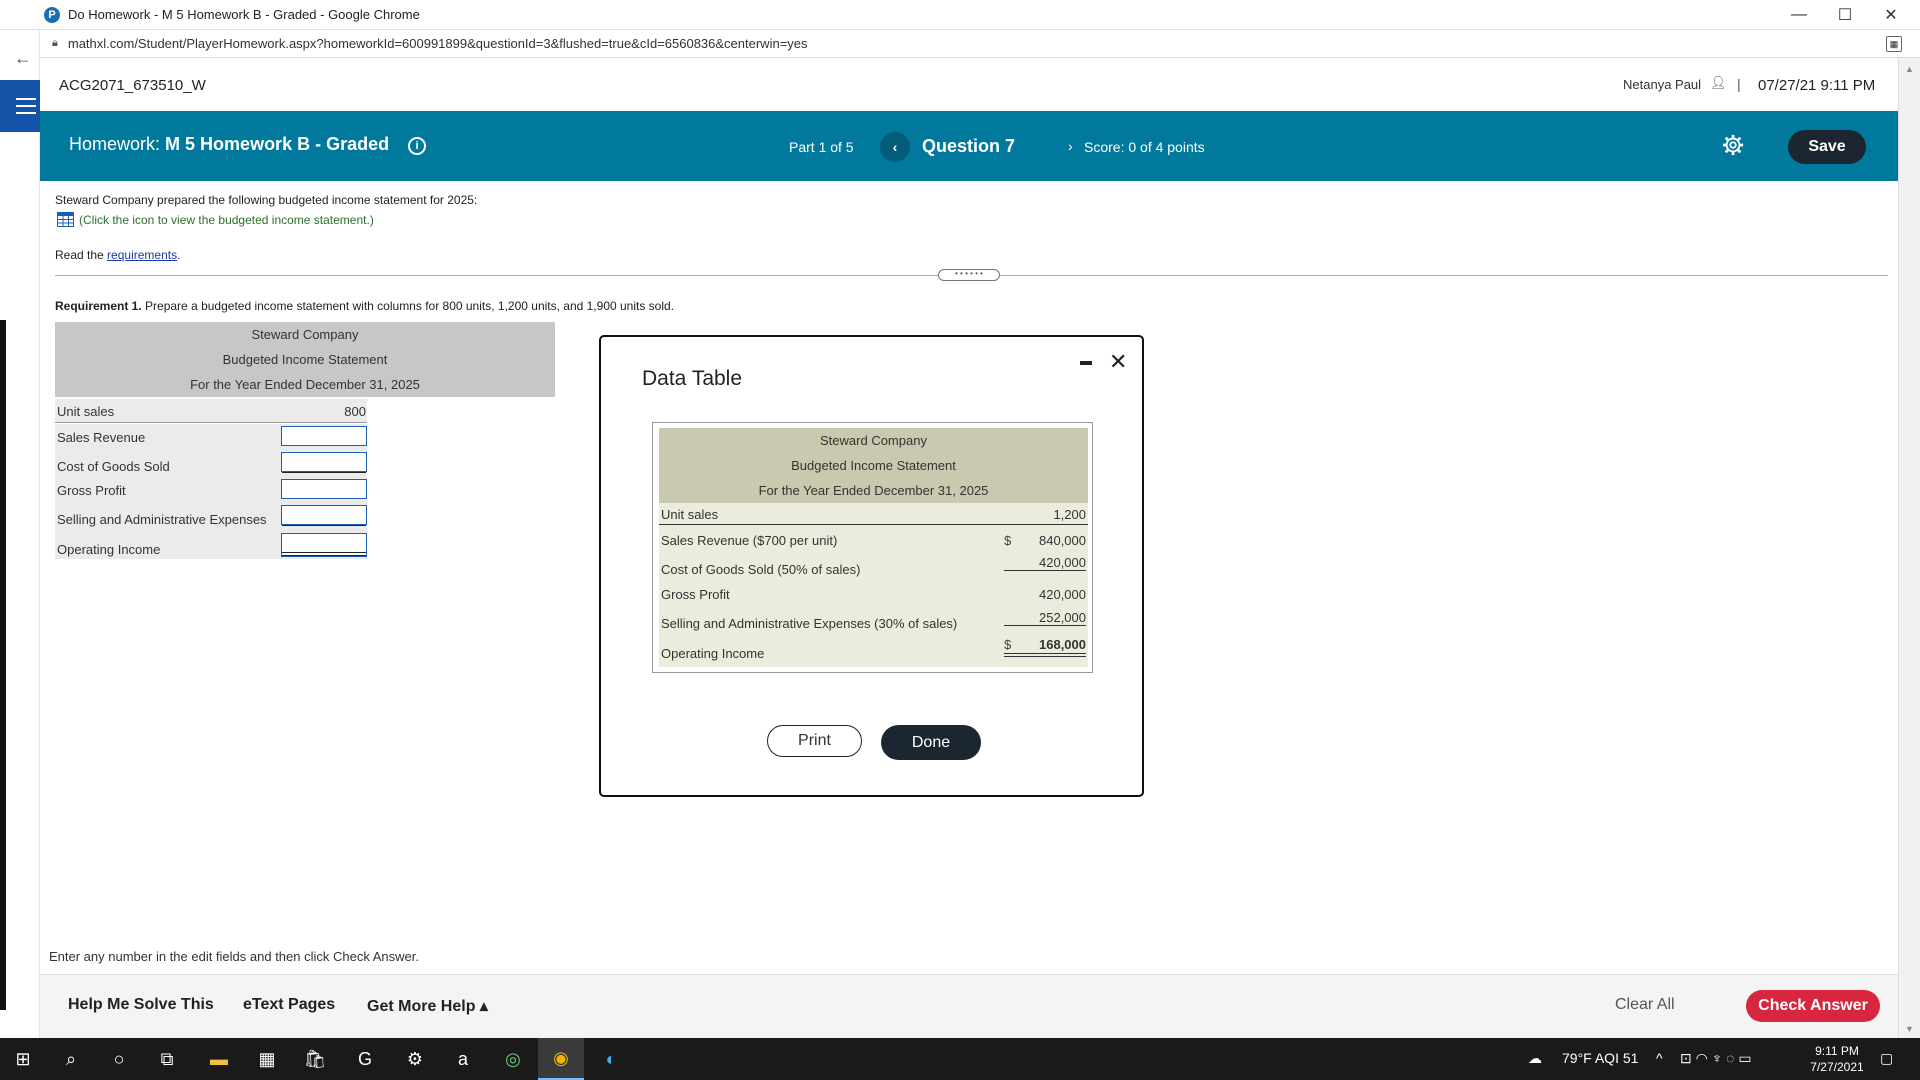  Describe the element at coordinates (305, 384) in the screenshot. I see `answer-period: For the Year Ended December 31, 2025` at that location.